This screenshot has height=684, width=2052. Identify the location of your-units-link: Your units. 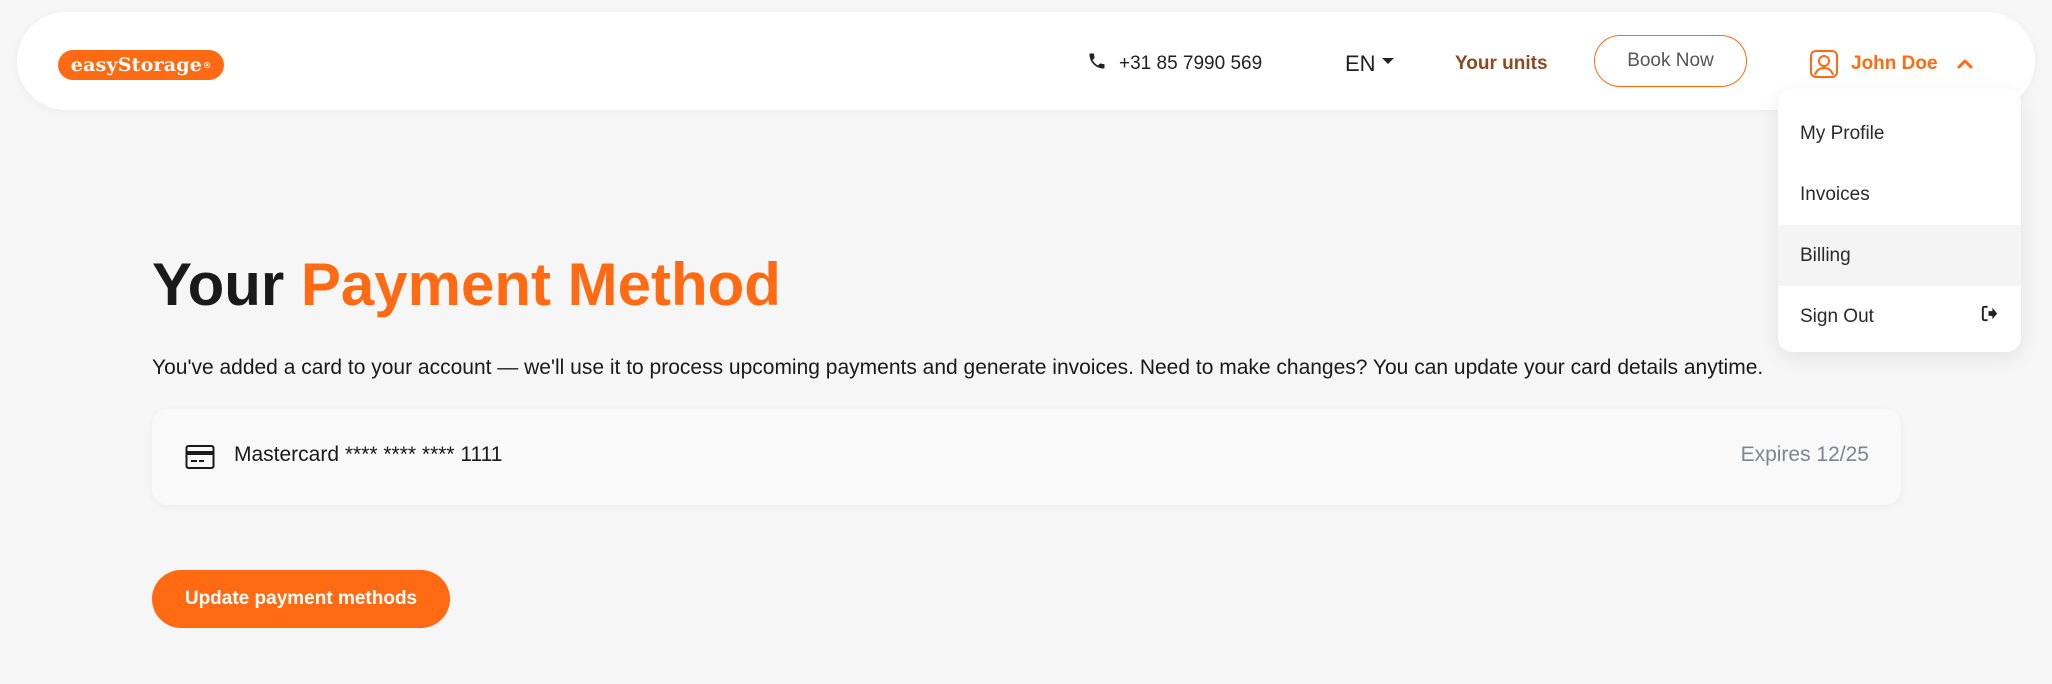
(1501, 64).